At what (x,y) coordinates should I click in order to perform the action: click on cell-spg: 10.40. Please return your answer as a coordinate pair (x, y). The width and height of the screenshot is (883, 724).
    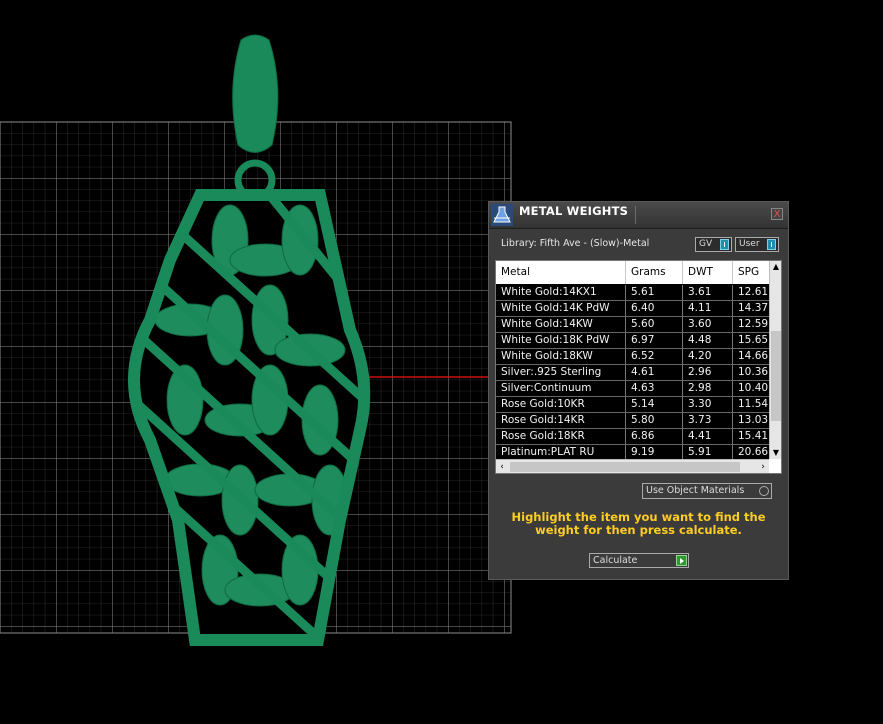
    Looking at the image, I should click on (753, 388).